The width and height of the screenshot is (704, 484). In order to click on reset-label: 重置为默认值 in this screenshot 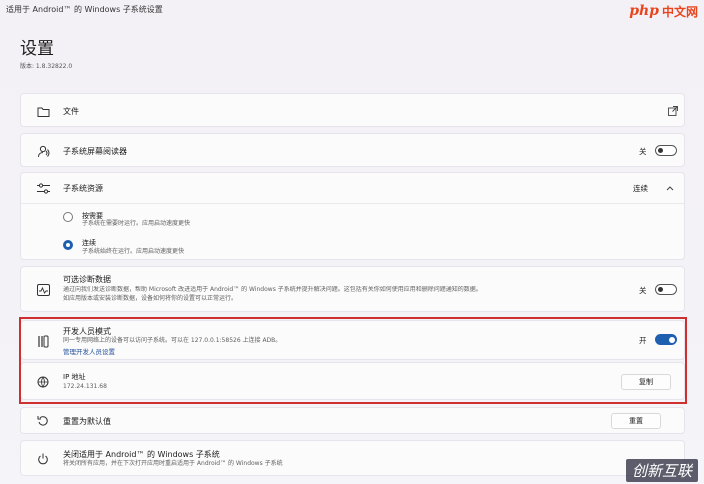, I will do `click(87, 421)`.